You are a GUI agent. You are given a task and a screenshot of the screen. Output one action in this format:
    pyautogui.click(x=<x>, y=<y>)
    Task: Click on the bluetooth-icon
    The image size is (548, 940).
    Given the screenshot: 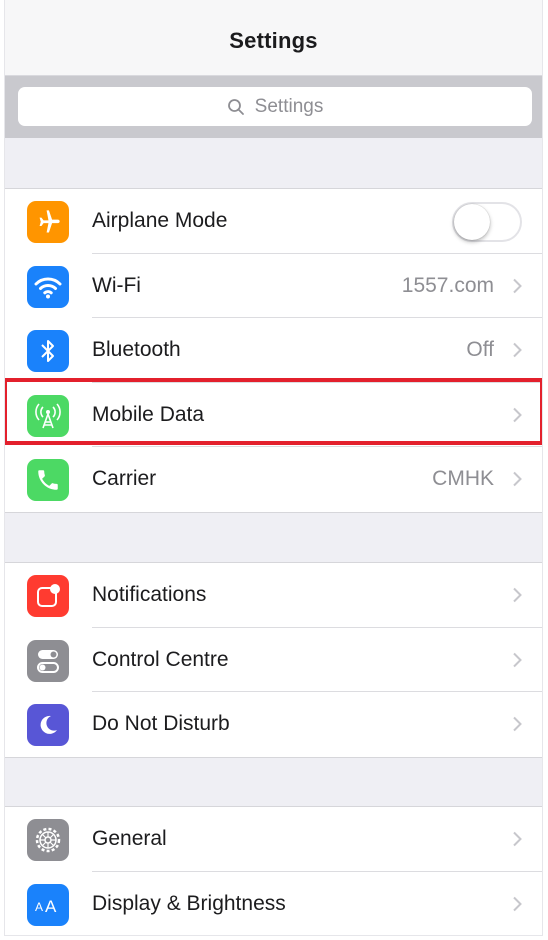 What is the action you would take?
    pyautogui.click(x=48, y=351)
    